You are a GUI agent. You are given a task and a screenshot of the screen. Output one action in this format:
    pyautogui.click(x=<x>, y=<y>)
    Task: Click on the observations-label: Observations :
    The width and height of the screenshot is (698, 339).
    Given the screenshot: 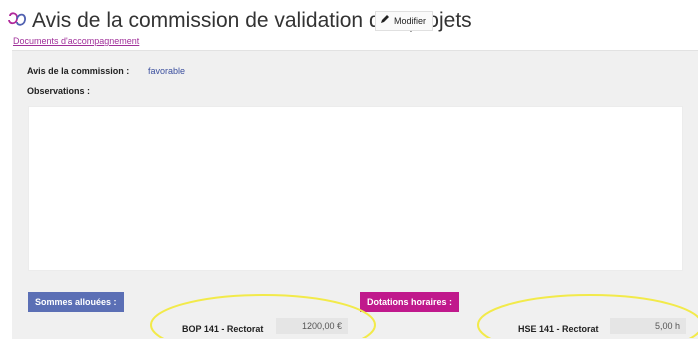 What is the action you would take?
    pyautogui.click(x=59, y=91)
    